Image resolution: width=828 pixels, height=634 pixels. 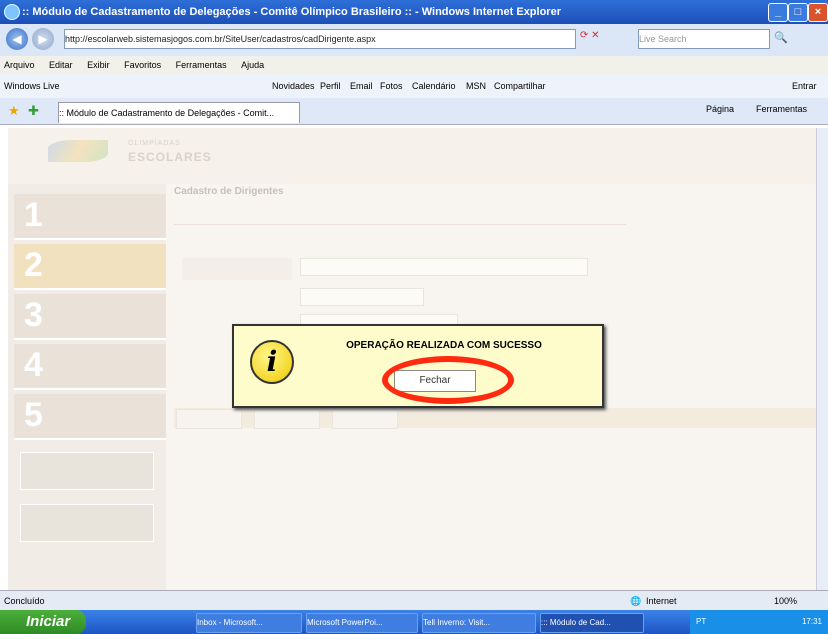 I want to click on globe-icon: 🌐, so click(x=636, y=601).